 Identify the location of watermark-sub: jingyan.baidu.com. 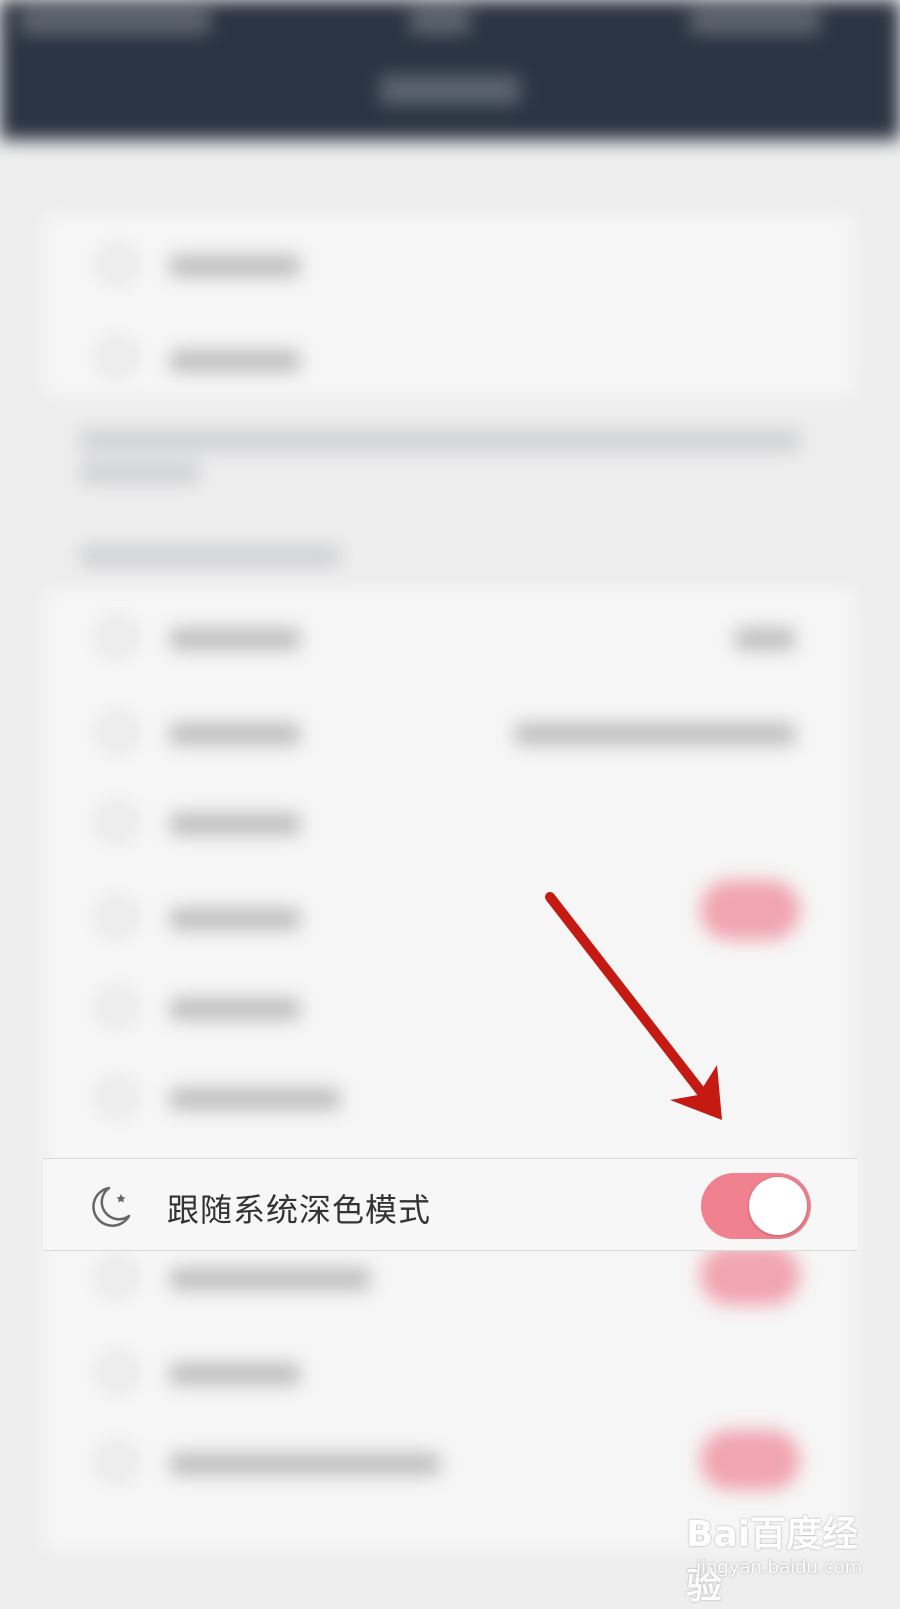
(779, 1567).